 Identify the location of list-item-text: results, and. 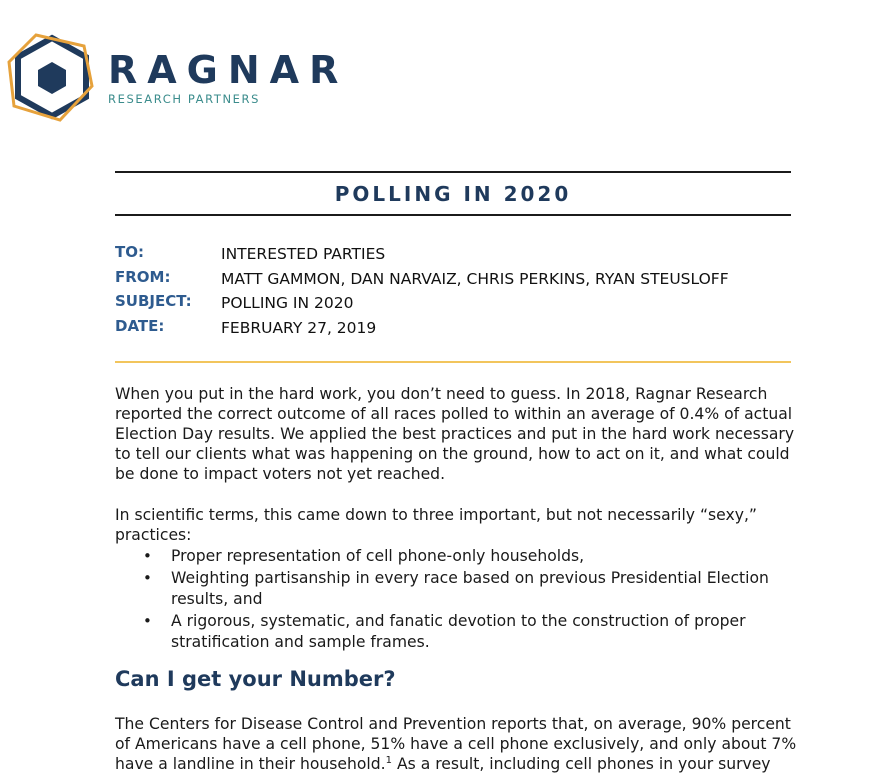
(217, 599).